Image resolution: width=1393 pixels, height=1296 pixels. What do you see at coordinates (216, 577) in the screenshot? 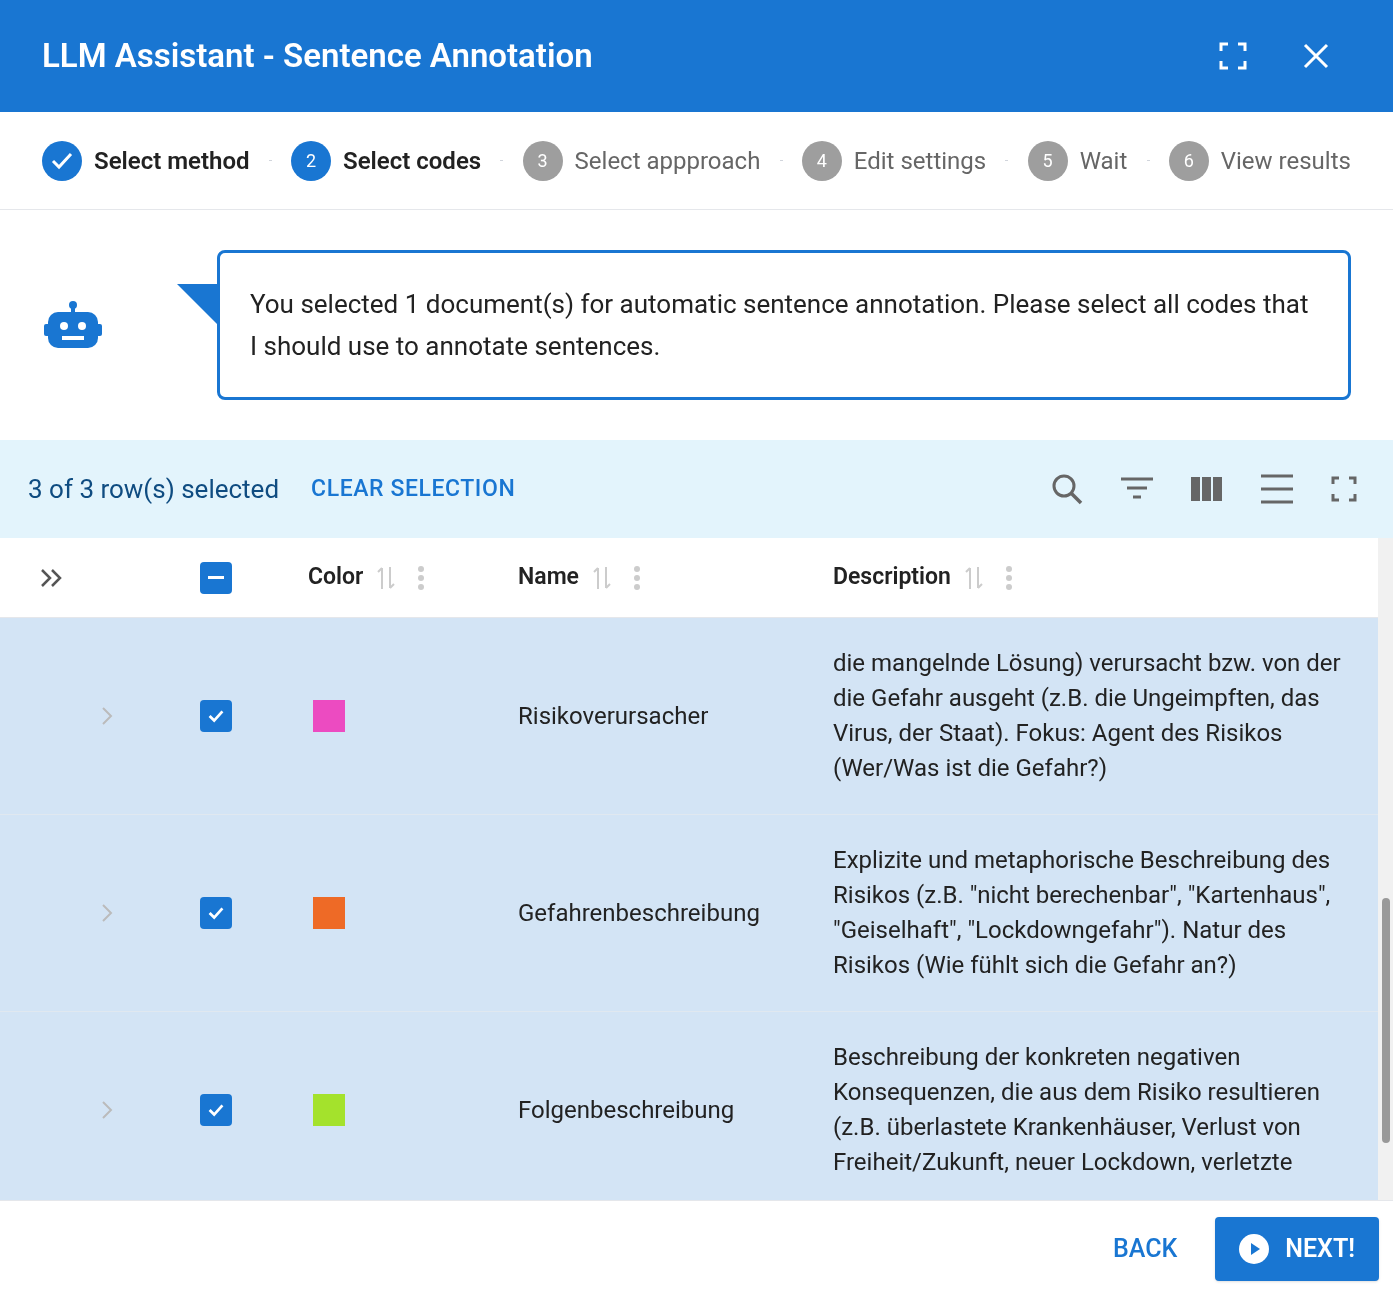
I see `indeterminate-checkbox` at bounding box center [216, 577].